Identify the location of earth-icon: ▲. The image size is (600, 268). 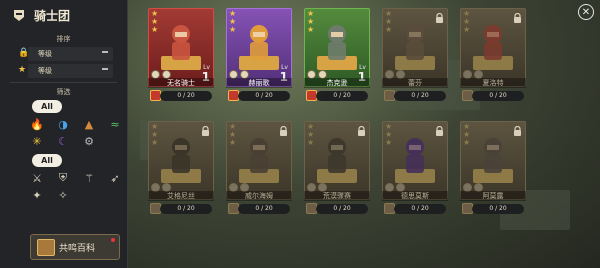
(89, 124).